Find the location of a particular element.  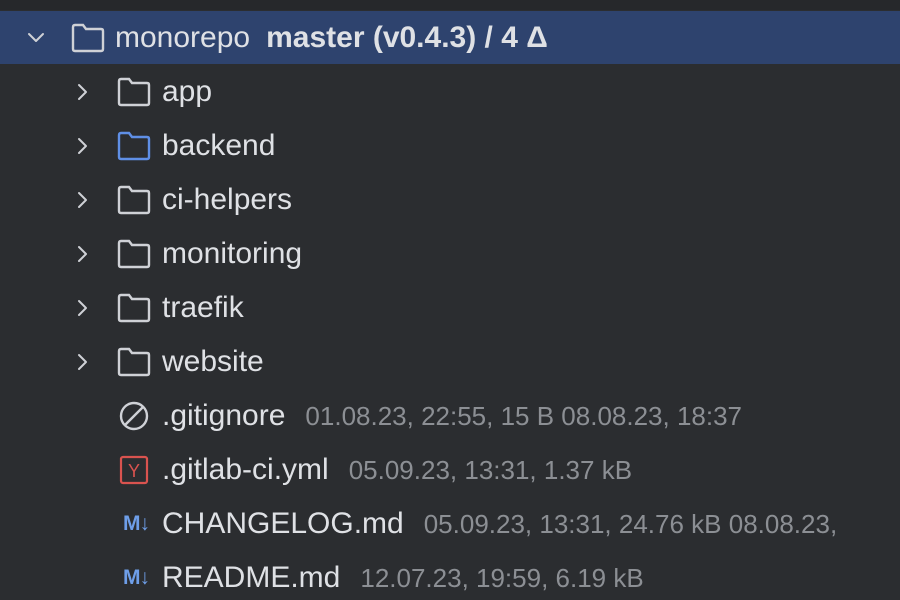

tree-item-label: monitoring is located at coordinates (232, 253).